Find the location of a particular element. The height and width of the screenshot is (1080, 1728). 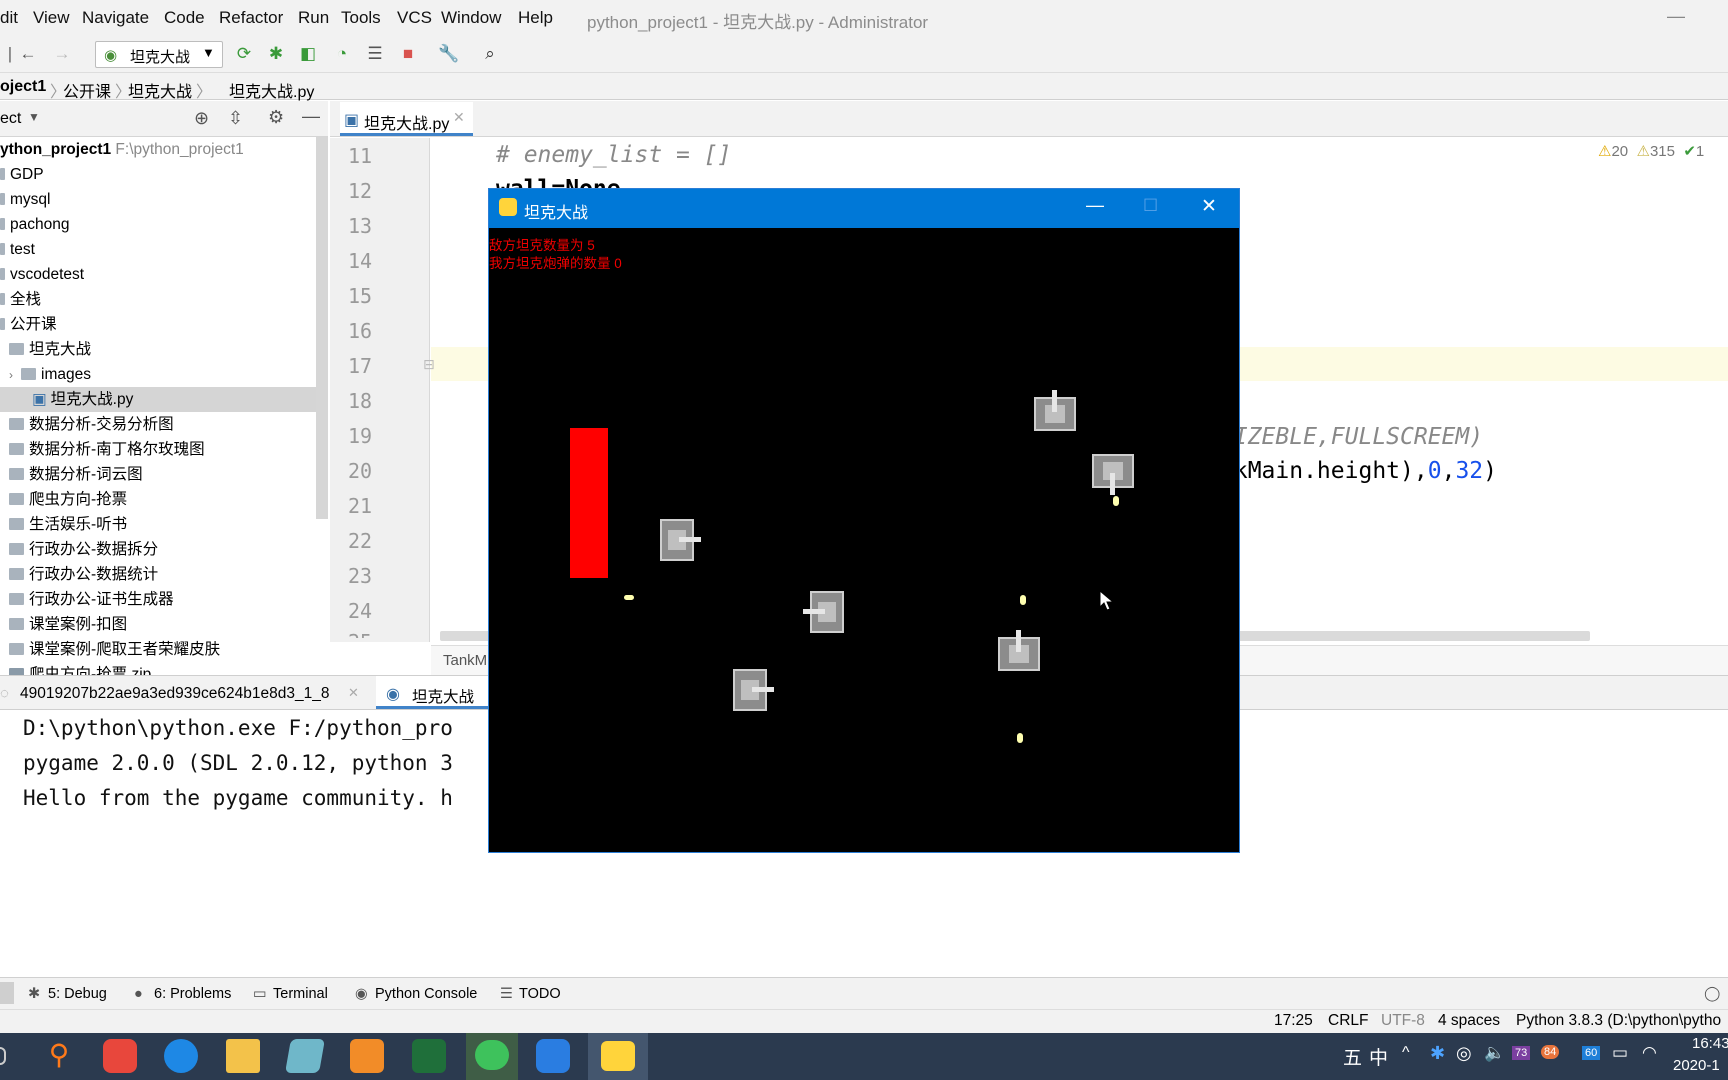

menu-navigate: Navigate is located at coordinates (115, 18).